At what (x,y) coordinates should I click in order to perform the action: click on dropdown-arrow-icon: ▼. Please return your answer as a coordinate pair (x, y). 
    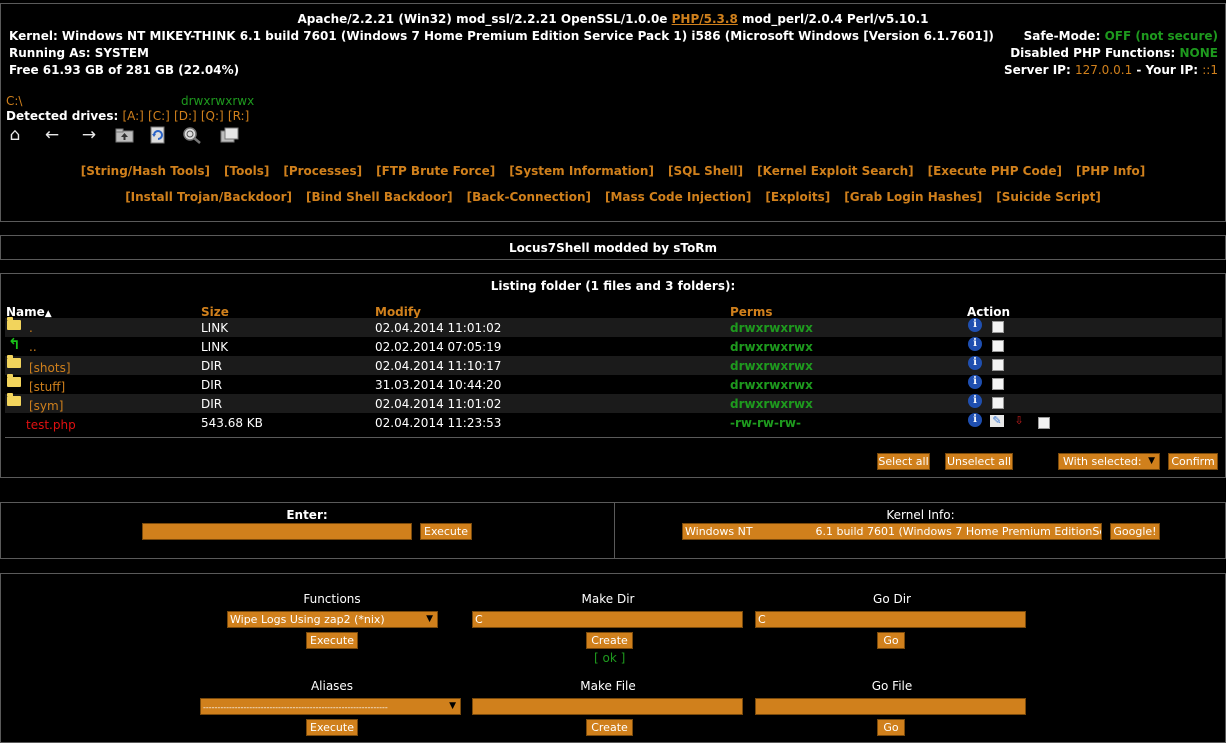
    Looking at the image, I should click on (429, 619).